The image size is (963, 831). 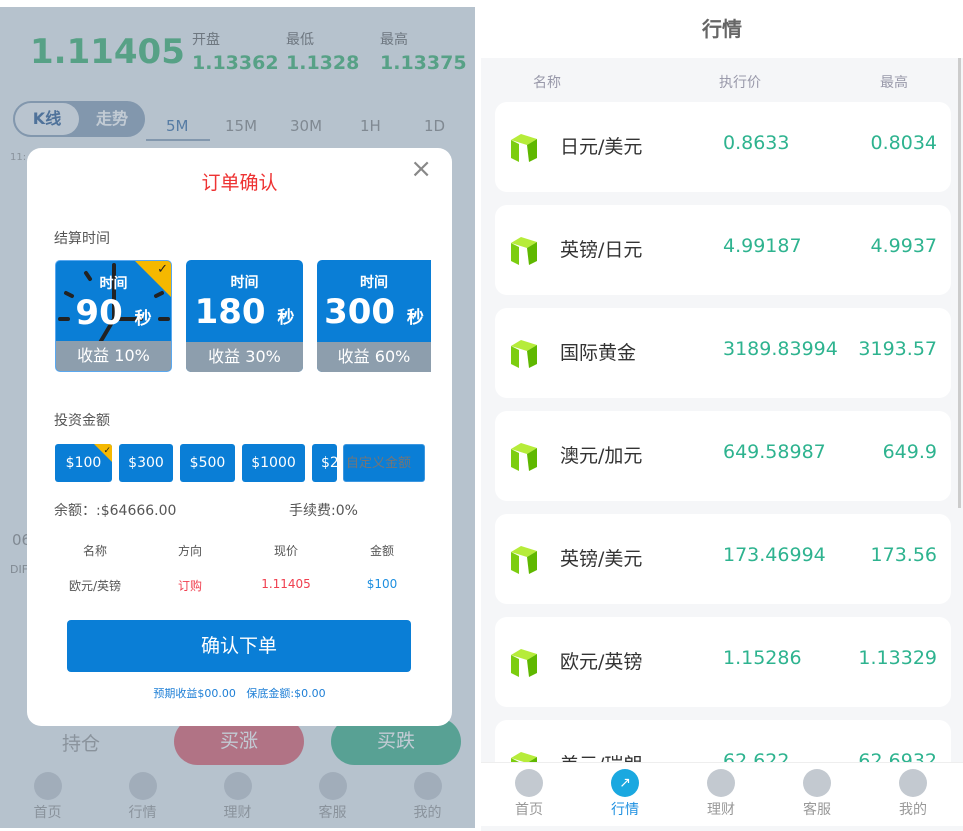 I want to click on tab-label: 首页, so click(x=529, y=810).